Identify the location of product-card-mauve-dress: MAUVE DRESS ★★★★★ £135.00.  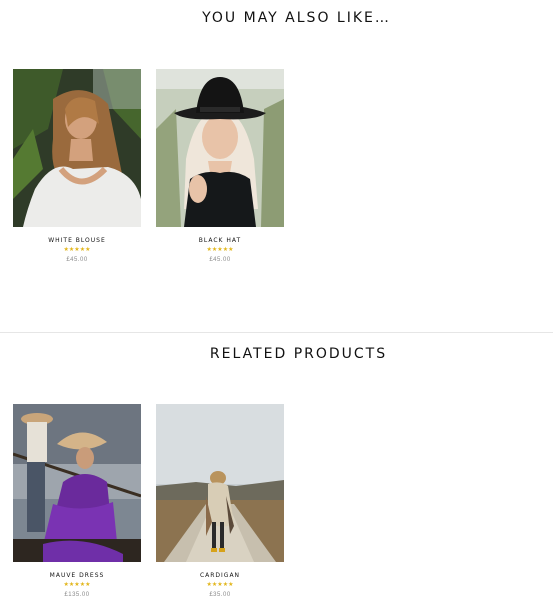
(77, 501).